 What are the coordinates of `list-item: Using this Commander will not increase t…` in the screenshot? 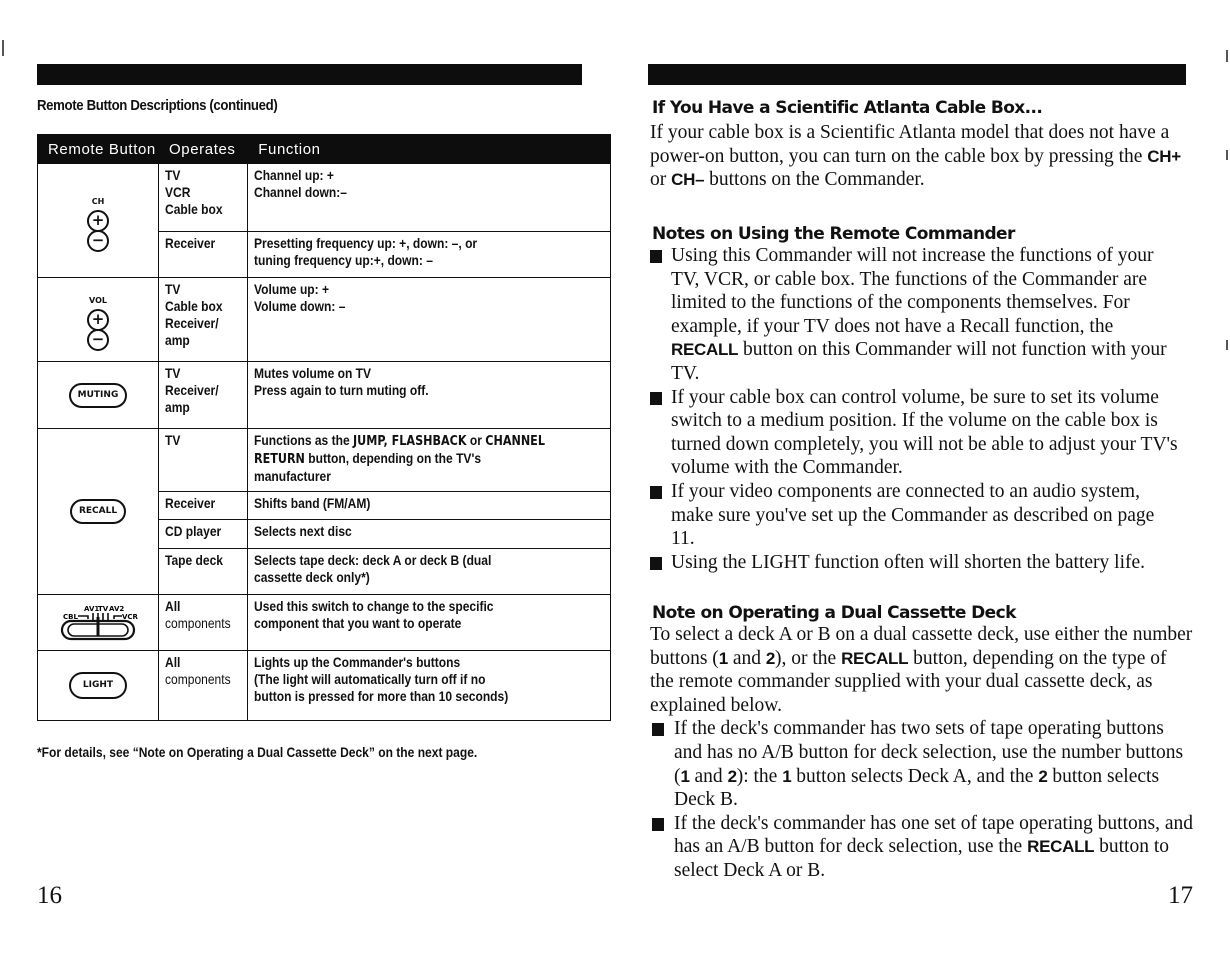 It's located at (922, 315).